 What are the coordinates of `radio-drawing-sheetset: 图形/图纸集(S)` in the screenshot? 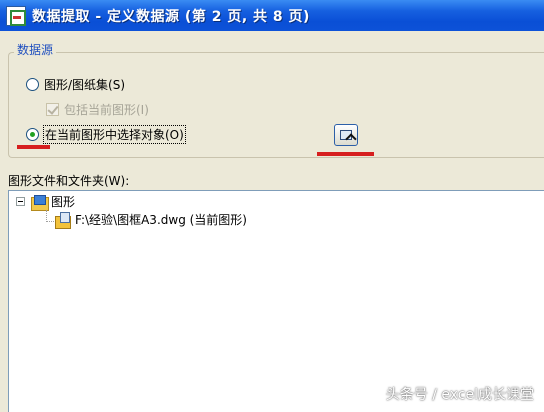 It's located at (75, 84).